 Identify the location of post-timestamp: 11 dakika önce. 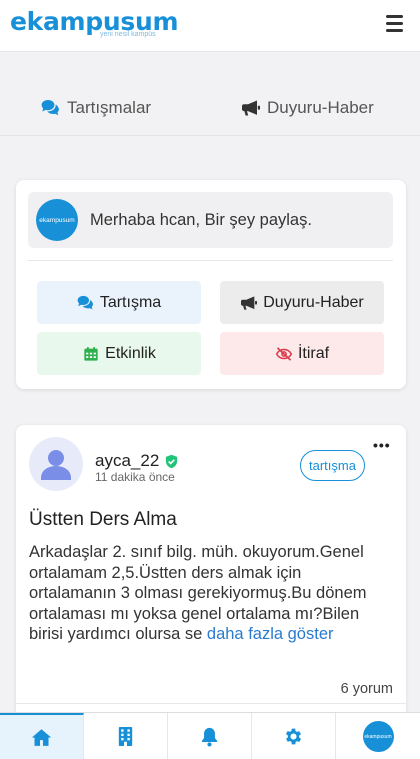
(135, 477).